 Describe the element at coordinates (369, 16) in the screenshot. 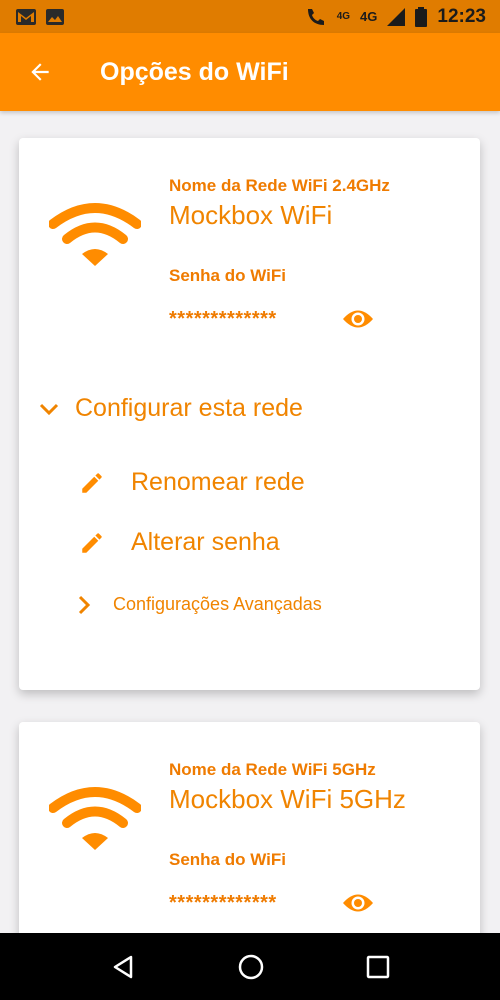

I see `network-4g-label: 4G` at that location.